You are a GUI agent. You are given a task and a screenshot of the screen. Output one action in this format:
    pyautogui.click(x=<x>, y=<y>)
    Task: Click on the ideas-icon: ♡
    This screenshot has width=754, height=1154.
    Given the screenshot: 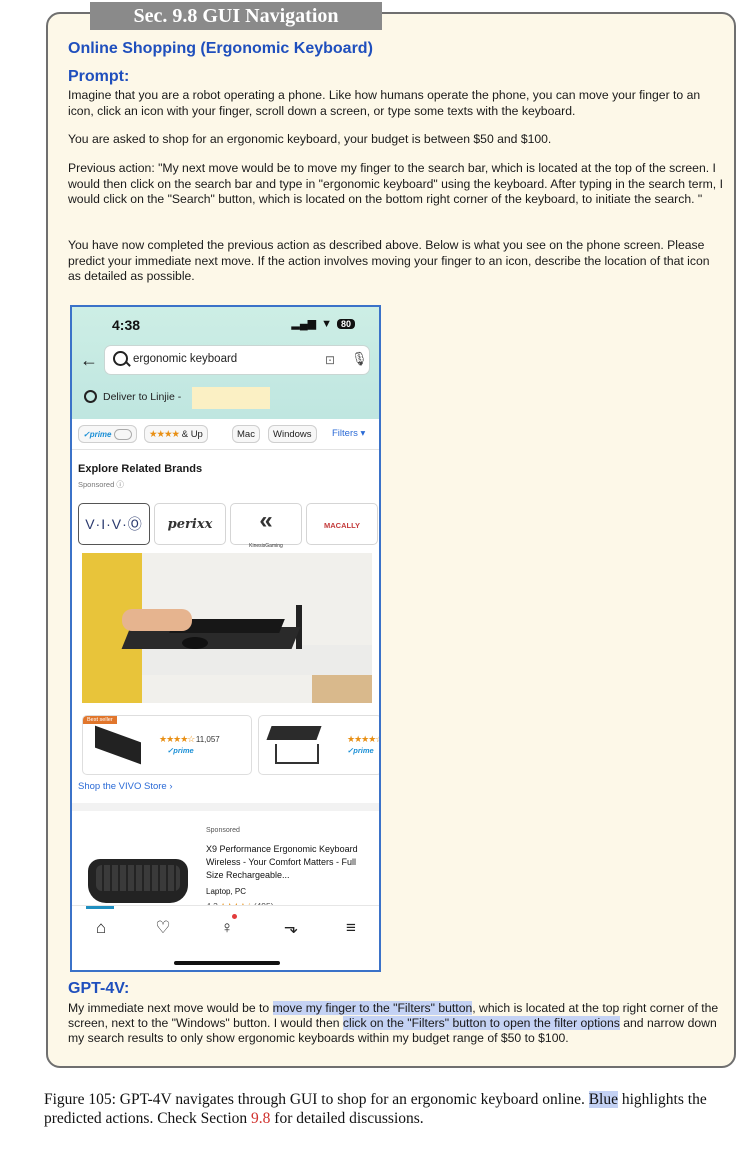 What is the action you would take?
    pyautogui.click(x=163, y=928)
    